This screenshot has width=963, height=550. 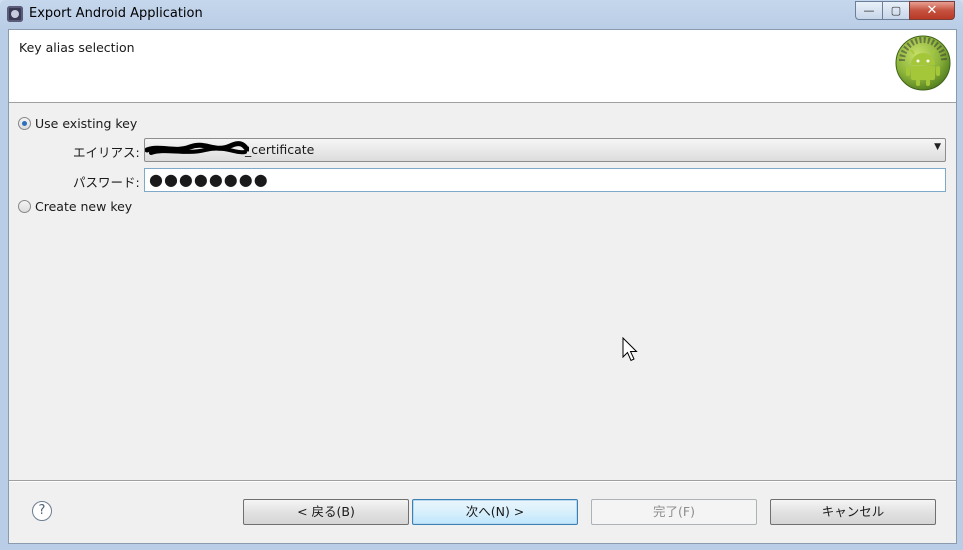 I want to click on window-title: Export Android Application, so click(x=116, y=13).